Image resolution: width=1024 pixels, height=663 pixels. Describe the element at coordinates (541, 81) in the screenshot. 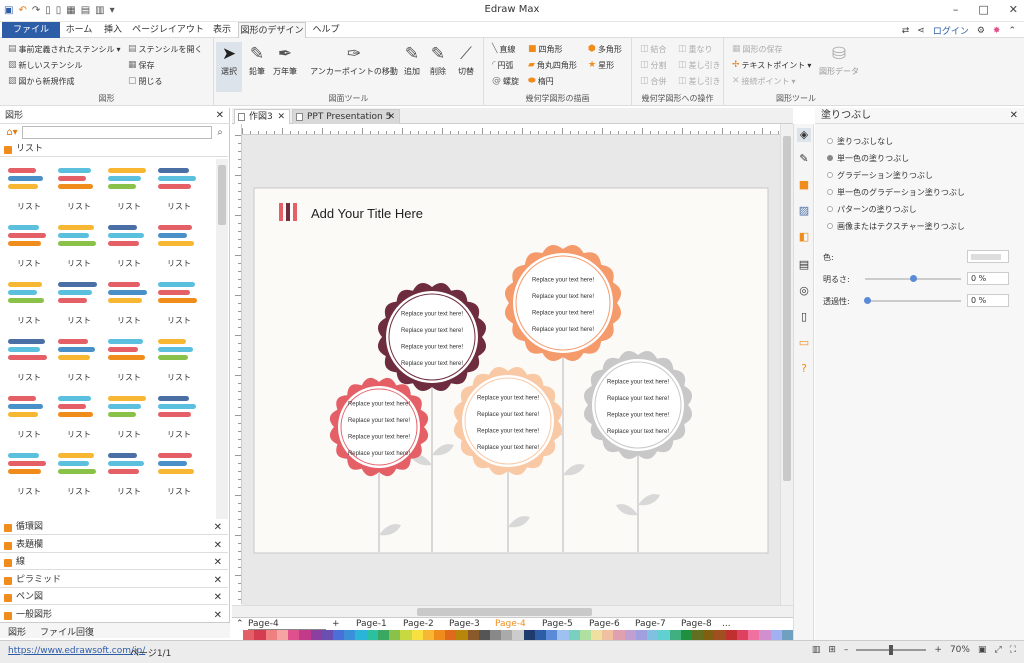

I see `ellipse-button: ⬬ 楕円` at that location.